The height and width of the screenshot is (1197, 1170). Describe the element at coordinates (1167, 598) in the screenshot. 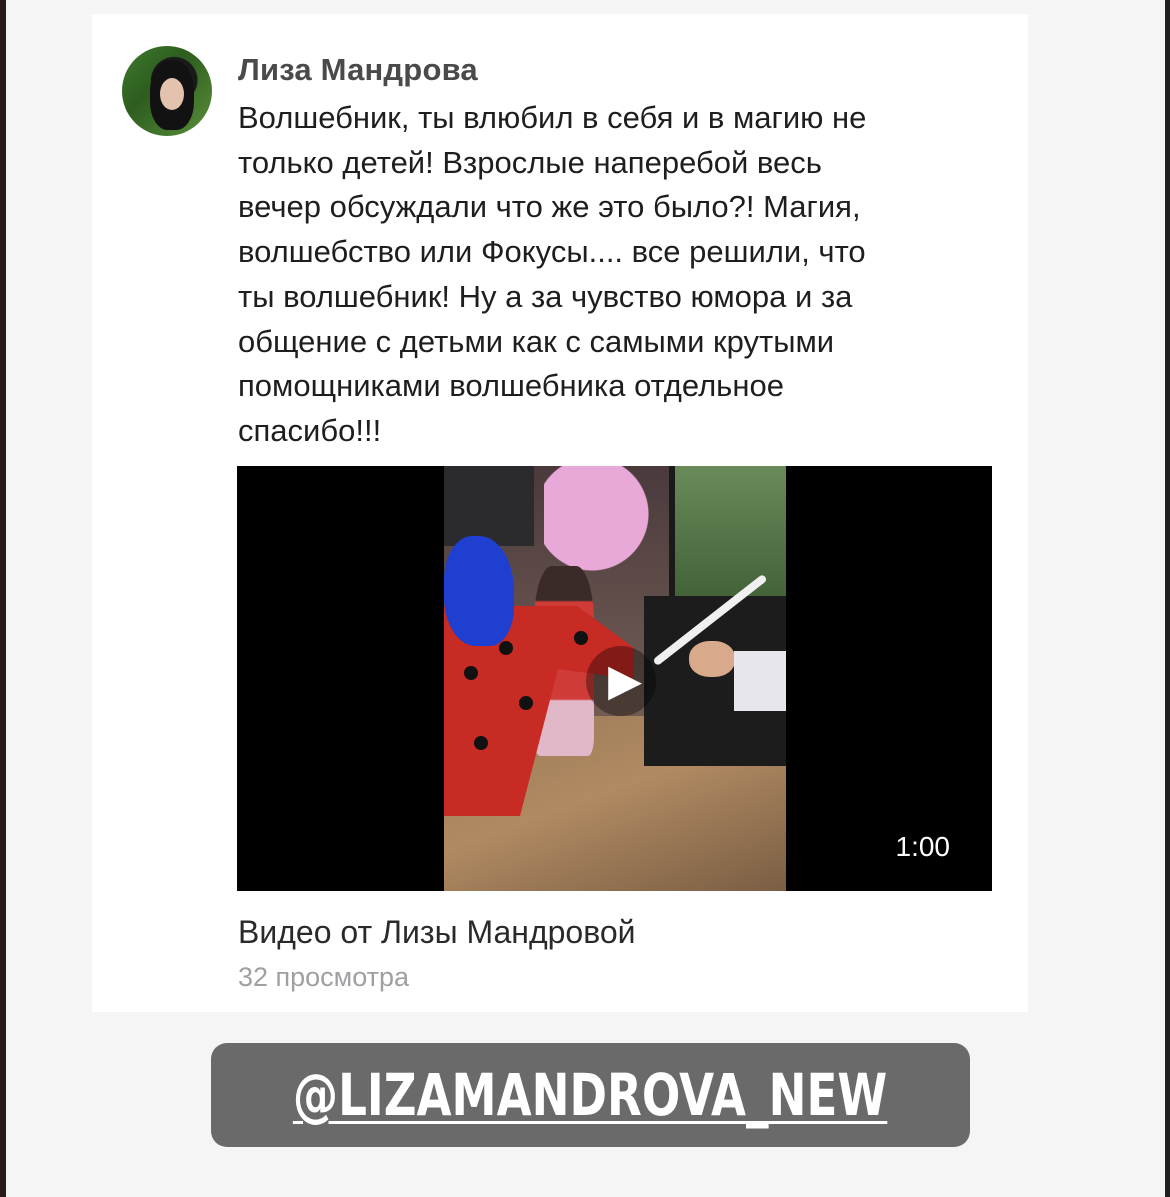

I see `right-edge` at that location.